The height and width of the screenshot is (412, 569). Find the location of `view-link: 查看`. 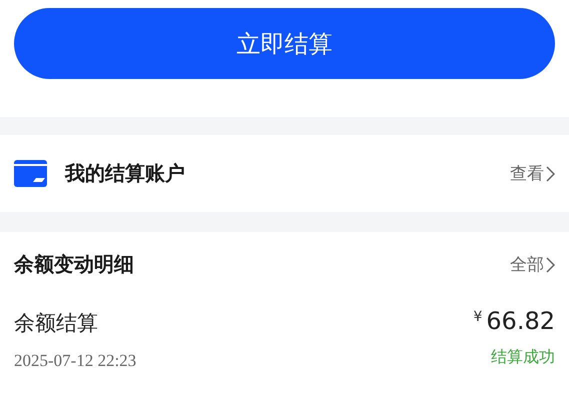

view-link: 查看 is located at coordinates (532, 173).